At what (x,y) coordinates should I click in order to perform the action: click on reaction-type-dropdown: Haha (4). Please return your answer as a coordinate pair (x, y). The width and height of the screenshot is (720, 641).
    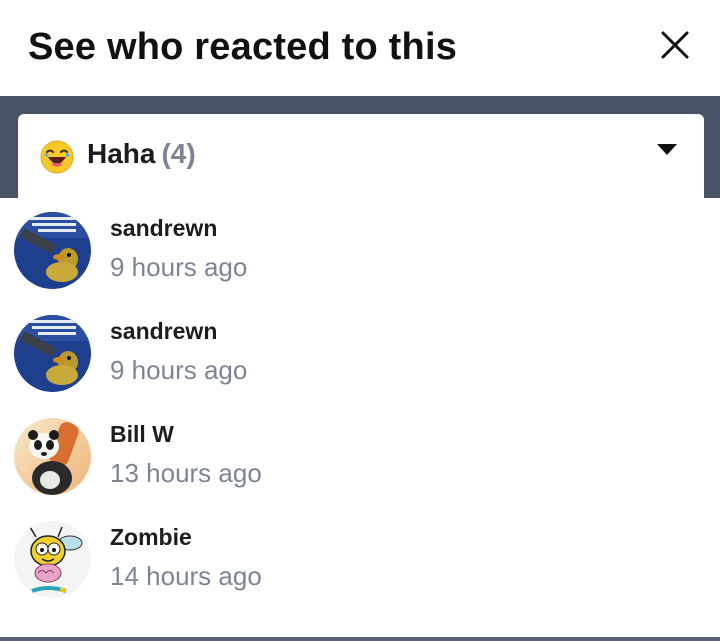
    Looking at the image, I should click on (361, 156).